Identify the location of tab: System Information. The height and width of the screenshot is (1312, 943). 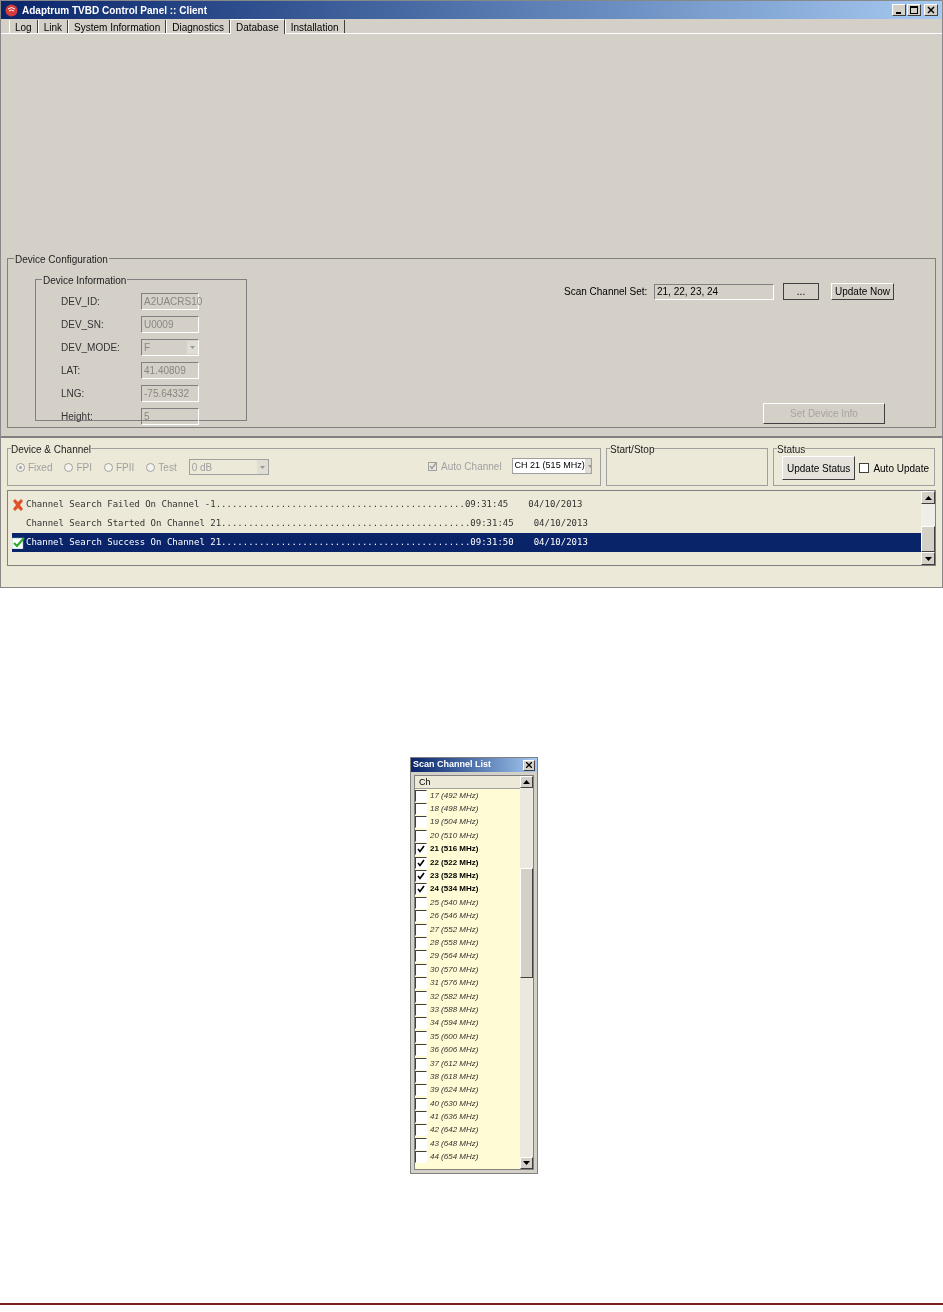
(117, 26).